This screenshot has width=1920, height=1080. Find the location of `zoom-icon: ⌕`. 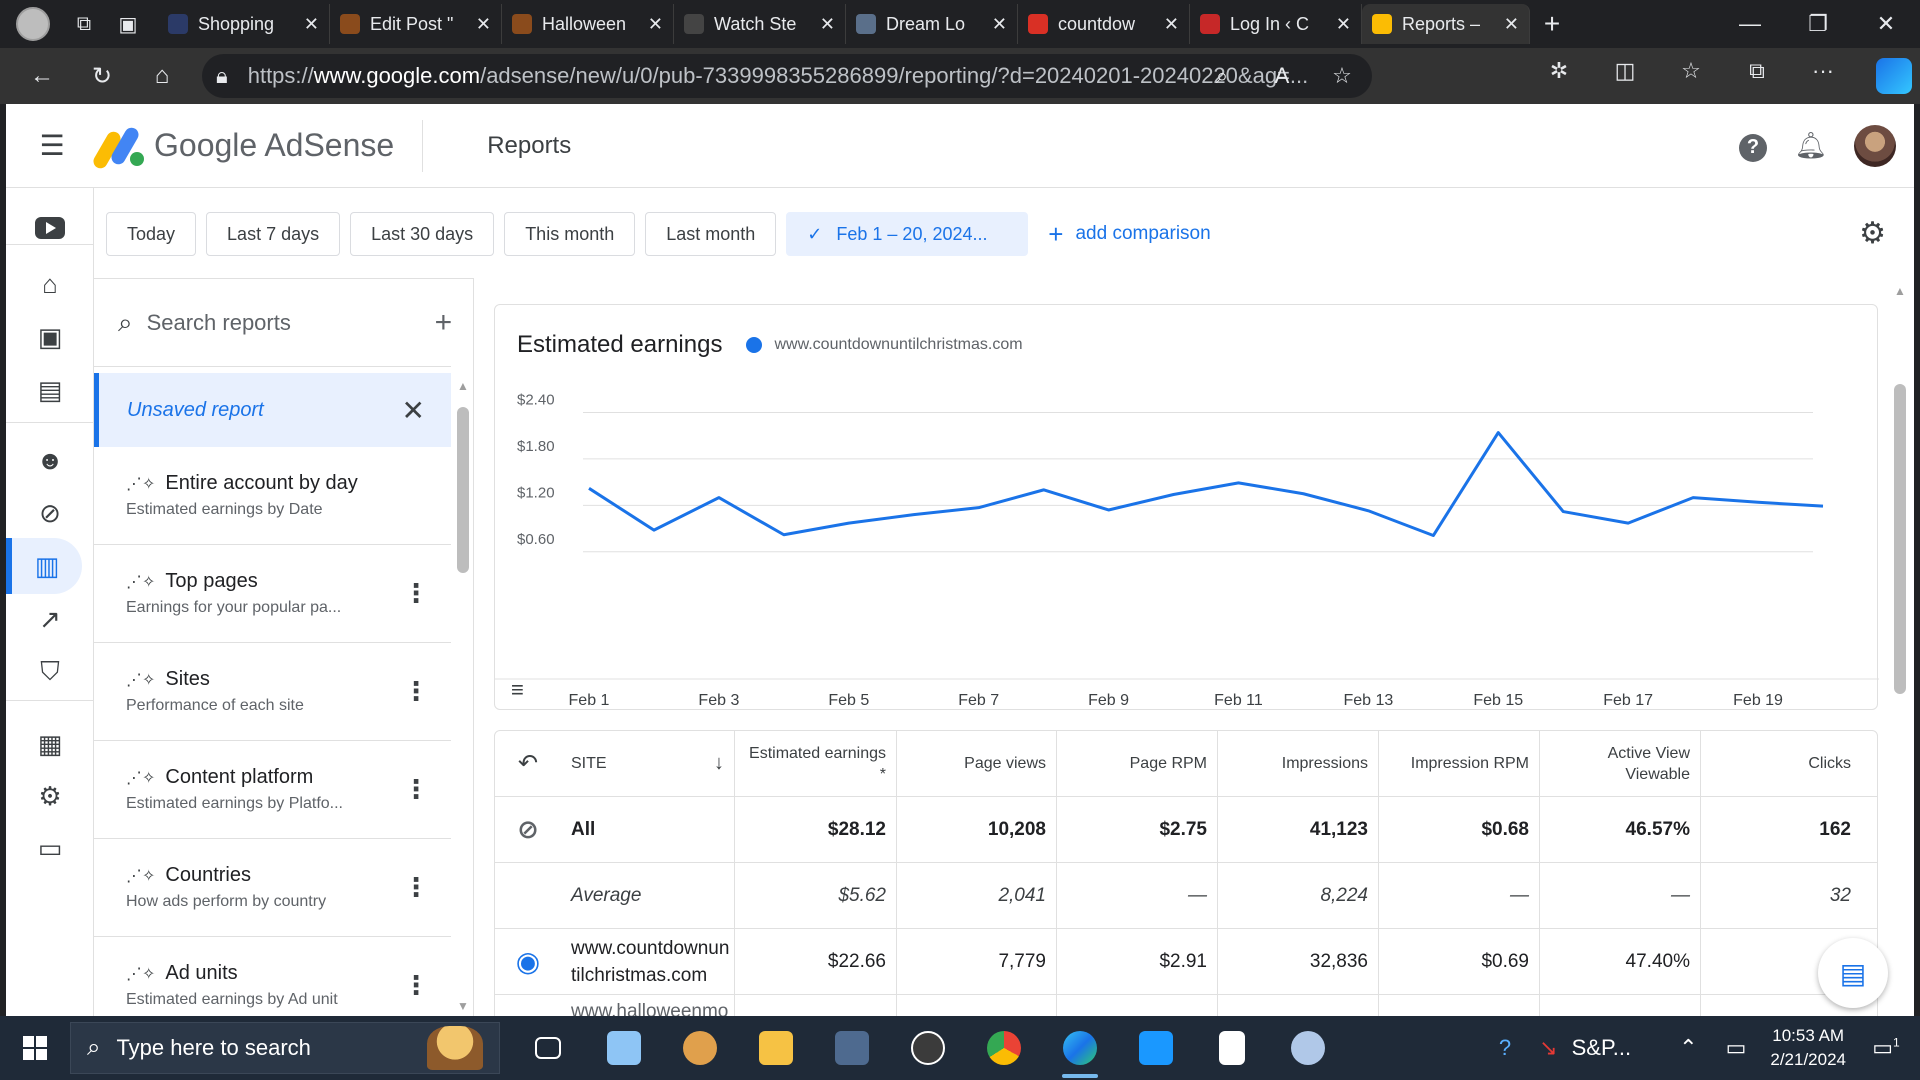

zoom-icon: ⌕ is located at coordinates (1222, 76).